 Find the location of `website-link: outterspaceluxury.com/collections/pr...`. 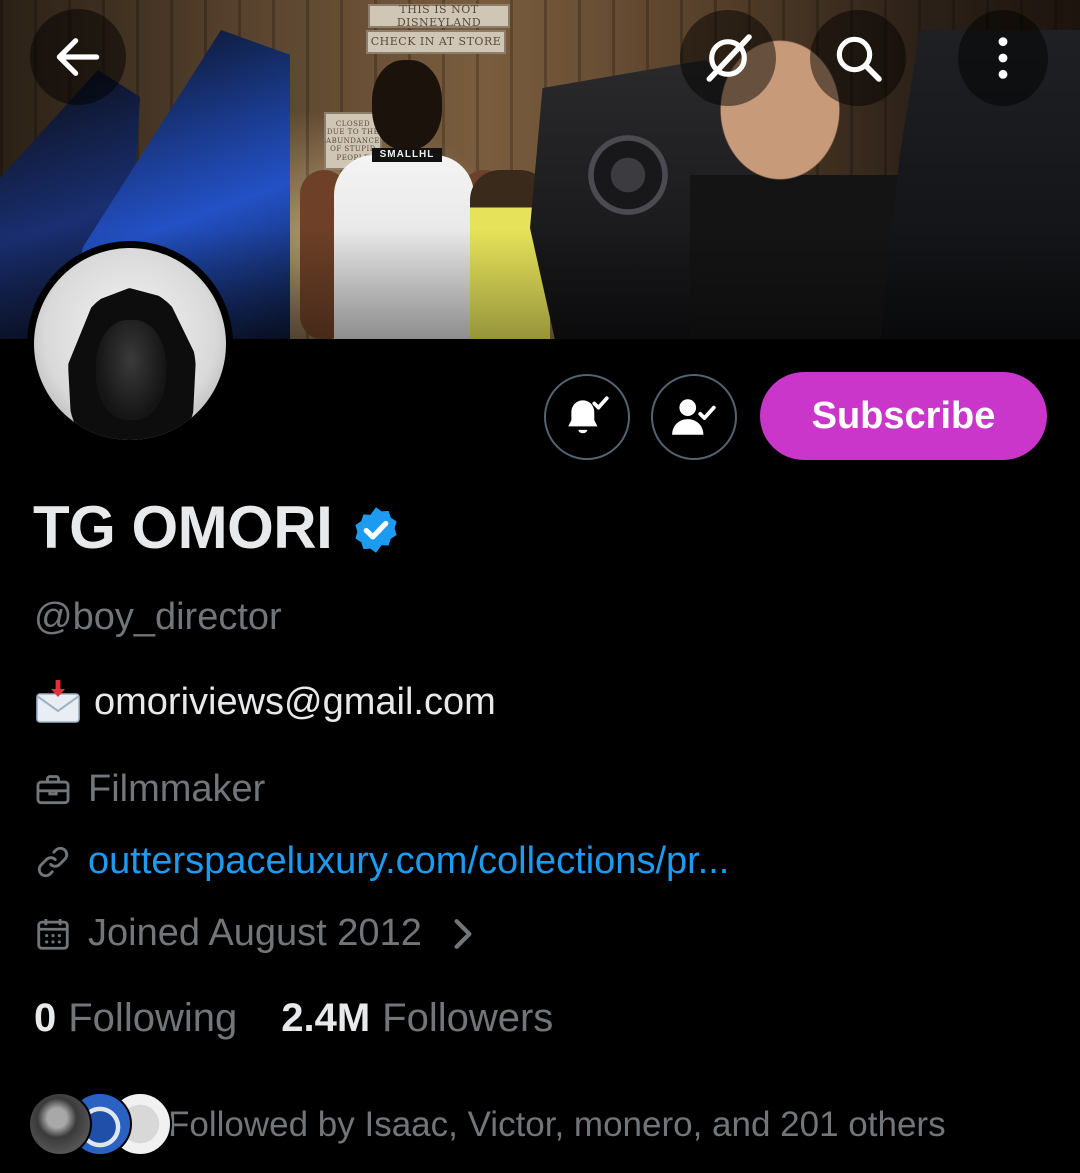

website-link: outterspaceluxury.com/collections/pr... is located at coordinates (408, 861).